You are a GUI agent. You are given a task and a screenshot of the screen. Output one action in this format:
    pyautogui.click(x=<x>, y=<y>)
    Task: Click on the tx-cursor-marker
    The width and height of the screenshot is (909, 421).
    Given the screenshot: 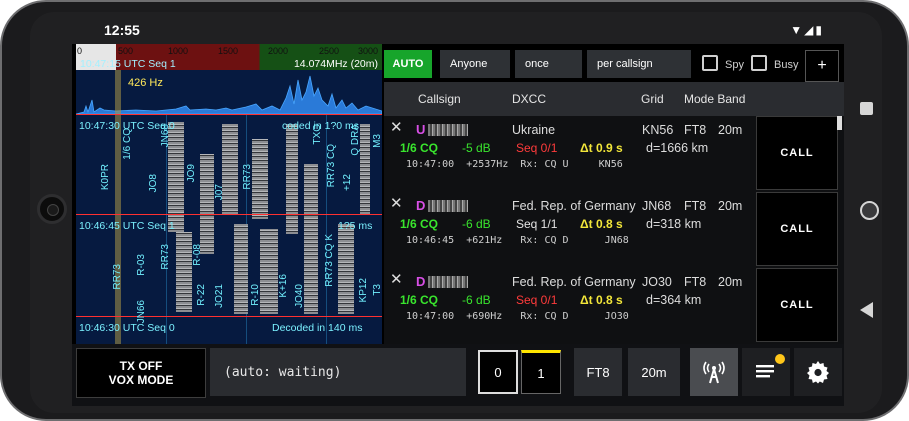 What is the action you would take?
    pyautogui.click(x=118, y=207)
    